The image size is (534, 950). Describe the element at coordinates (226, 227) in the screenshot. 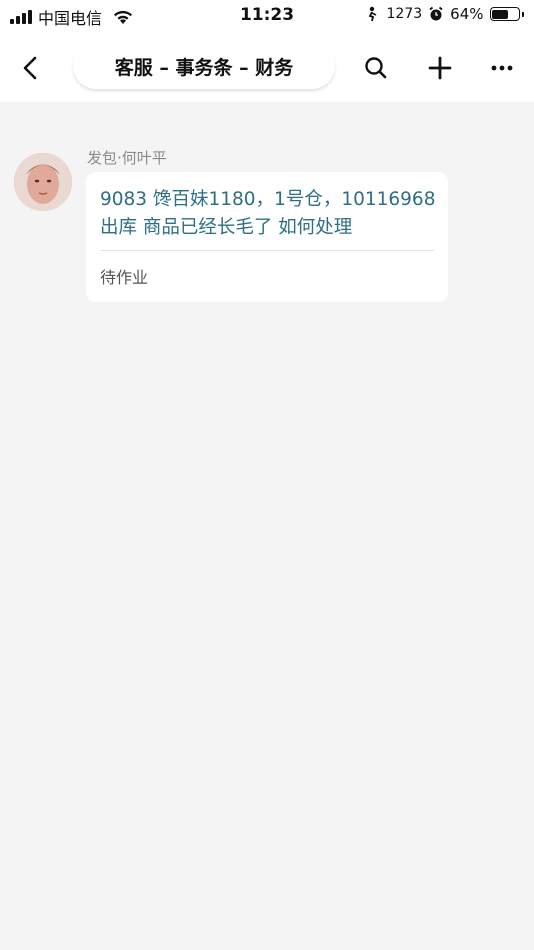

I see `message-text-line2: 出库 商品已经长毛了 如何处理` at that location.